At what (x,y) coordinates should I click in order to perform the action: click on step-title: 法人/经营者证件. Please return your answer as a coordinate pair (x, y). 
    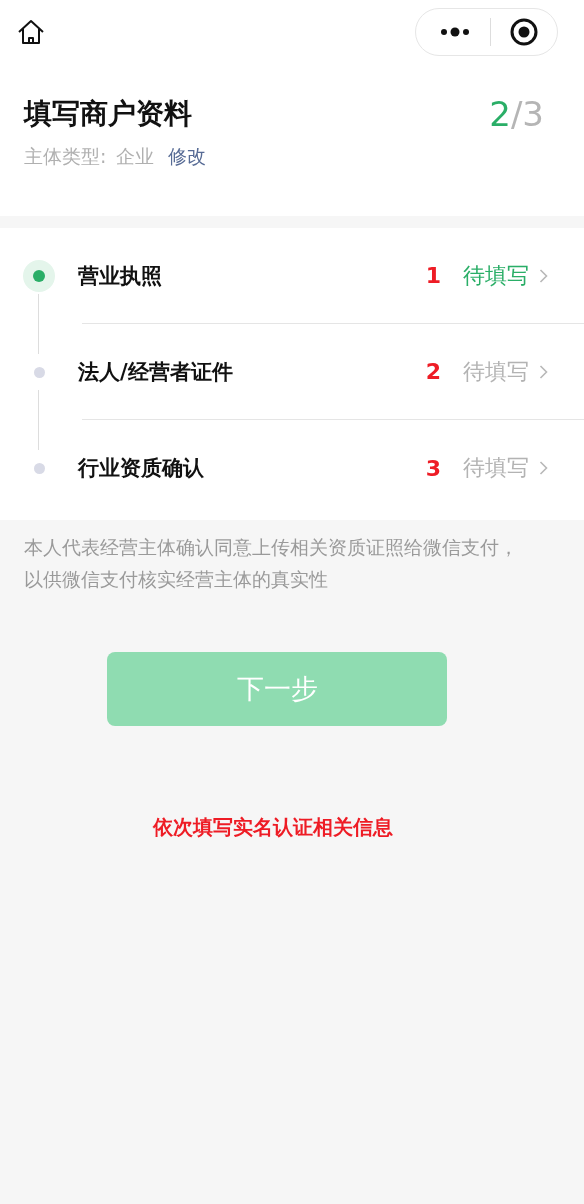
    Looking at the image, I should click on (156, 372).